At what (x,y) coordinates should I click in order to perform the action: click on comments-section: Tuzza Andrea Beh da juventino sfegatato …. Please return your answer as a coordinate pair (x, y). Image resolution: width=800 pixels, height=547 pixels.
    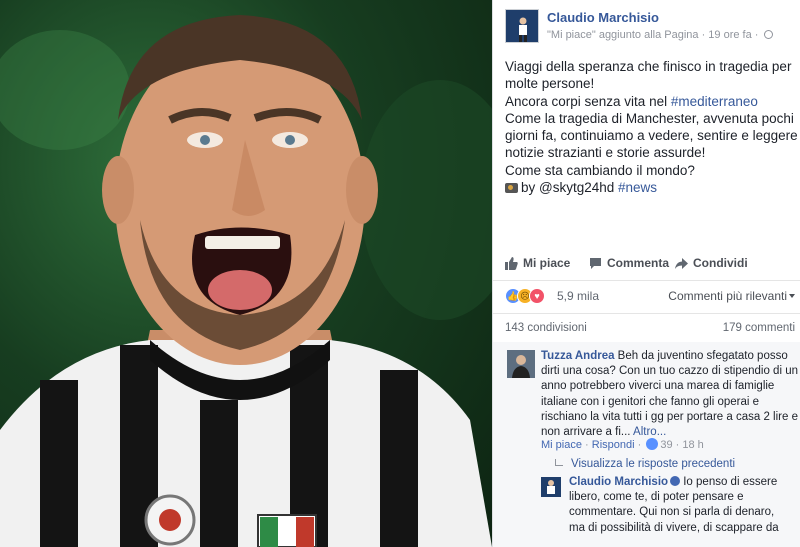
    Looking at the image, I should click on (646, 444).